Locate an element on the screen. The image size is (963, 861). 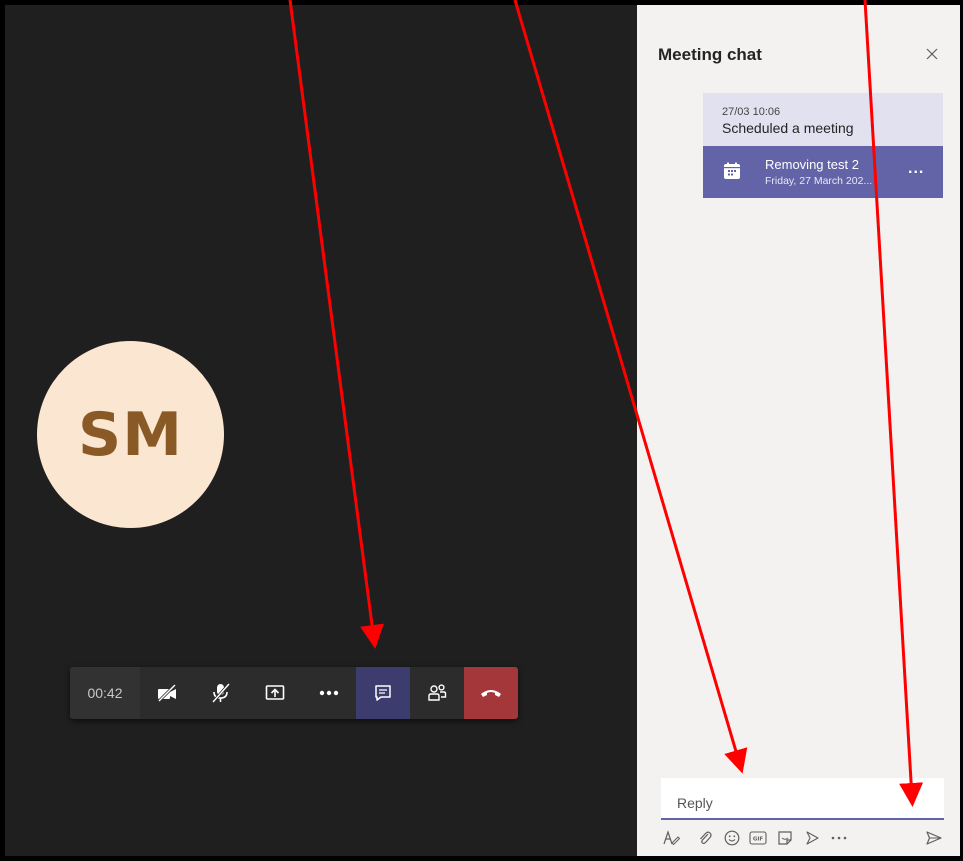
avatar-initials: SM is located at coordinates (130, 434).